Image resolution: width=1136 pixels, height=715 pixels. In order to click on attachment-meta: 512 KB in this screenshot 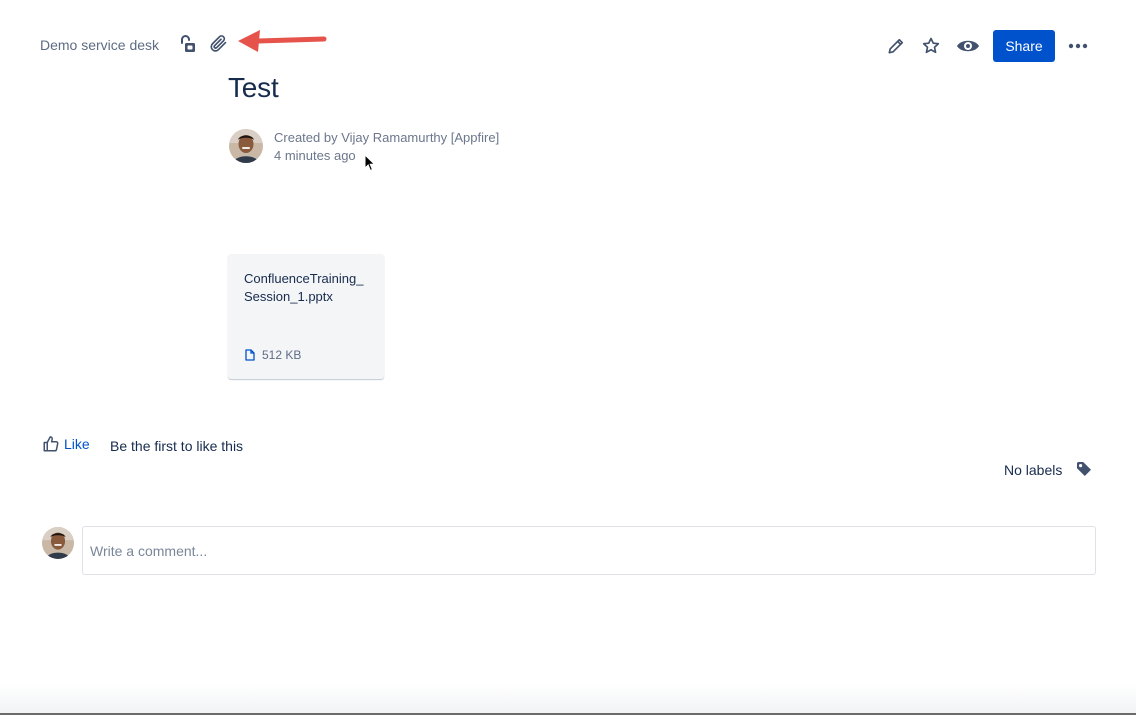, I will do `click(273, 355)`.